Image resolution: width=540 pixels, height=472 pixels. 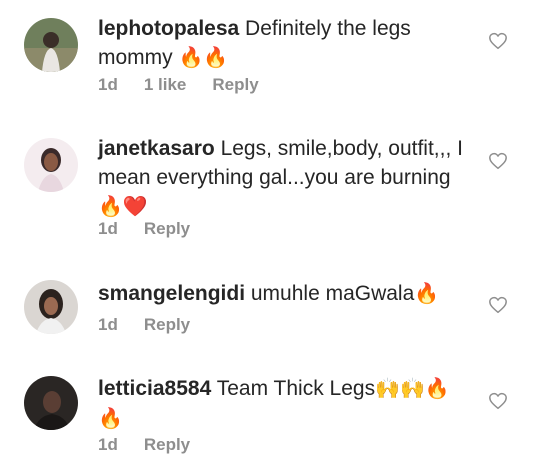 What do you see at coordinates (168, 28) in the screenshot?
I see `comment-username: lephotopalesa` at bounding box center [168, 28].